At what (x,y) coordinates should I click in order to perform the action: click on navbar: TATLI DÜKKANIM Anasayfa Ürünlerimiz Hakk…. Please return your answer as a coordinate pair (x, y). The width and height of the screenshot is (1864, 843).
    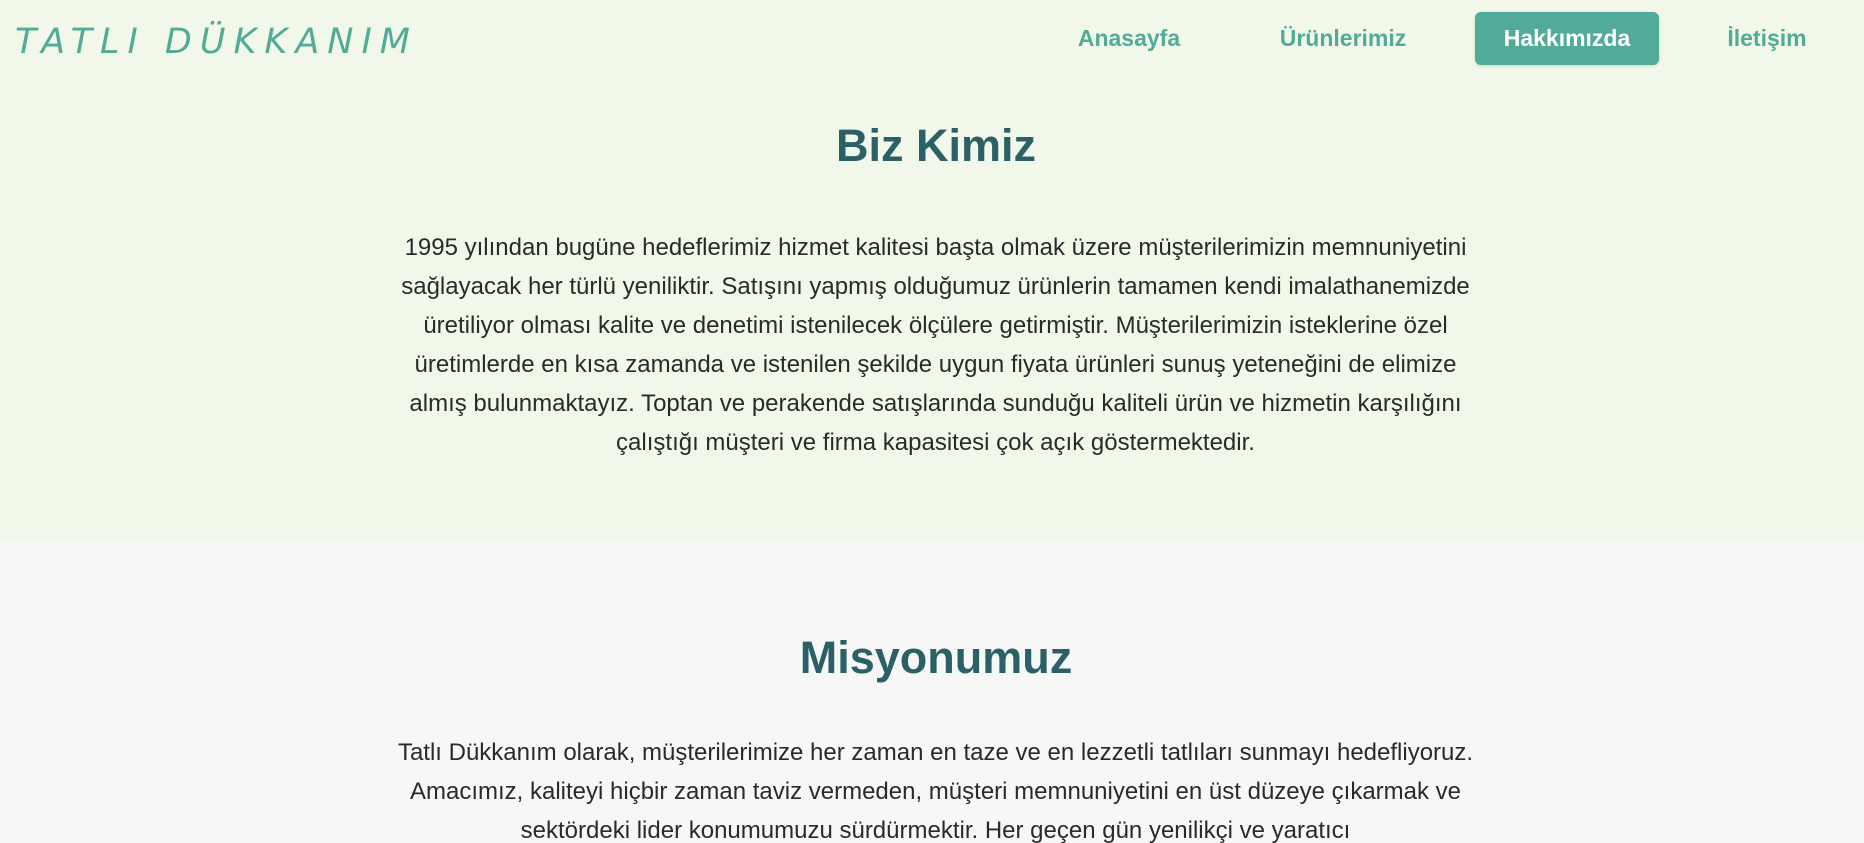
    Looking at the image, I should click on (932, 40).